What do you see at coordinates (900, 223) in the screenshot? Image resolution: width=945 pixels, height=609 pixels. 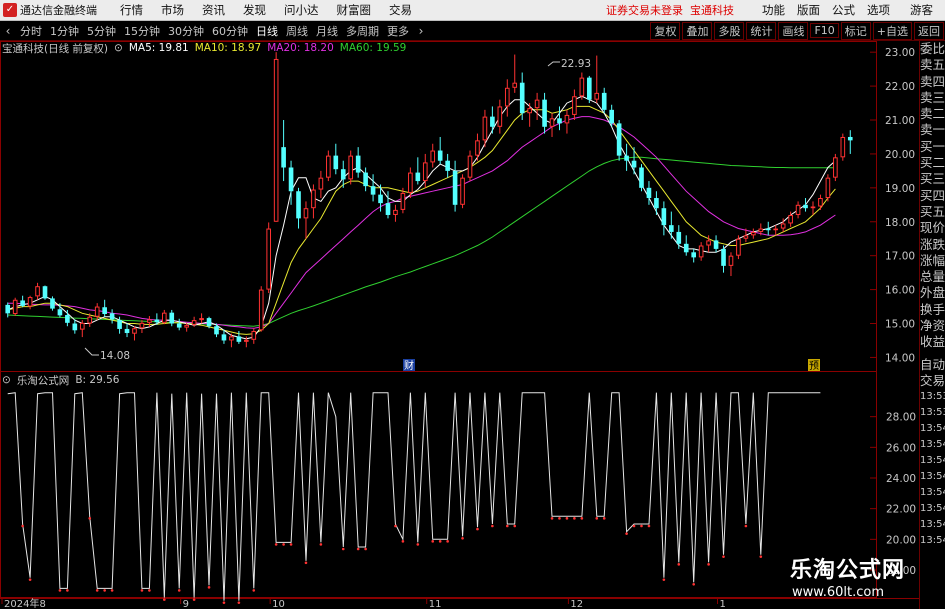 I see `price-tick-label: 18.00` at bounding box center [900, 223].